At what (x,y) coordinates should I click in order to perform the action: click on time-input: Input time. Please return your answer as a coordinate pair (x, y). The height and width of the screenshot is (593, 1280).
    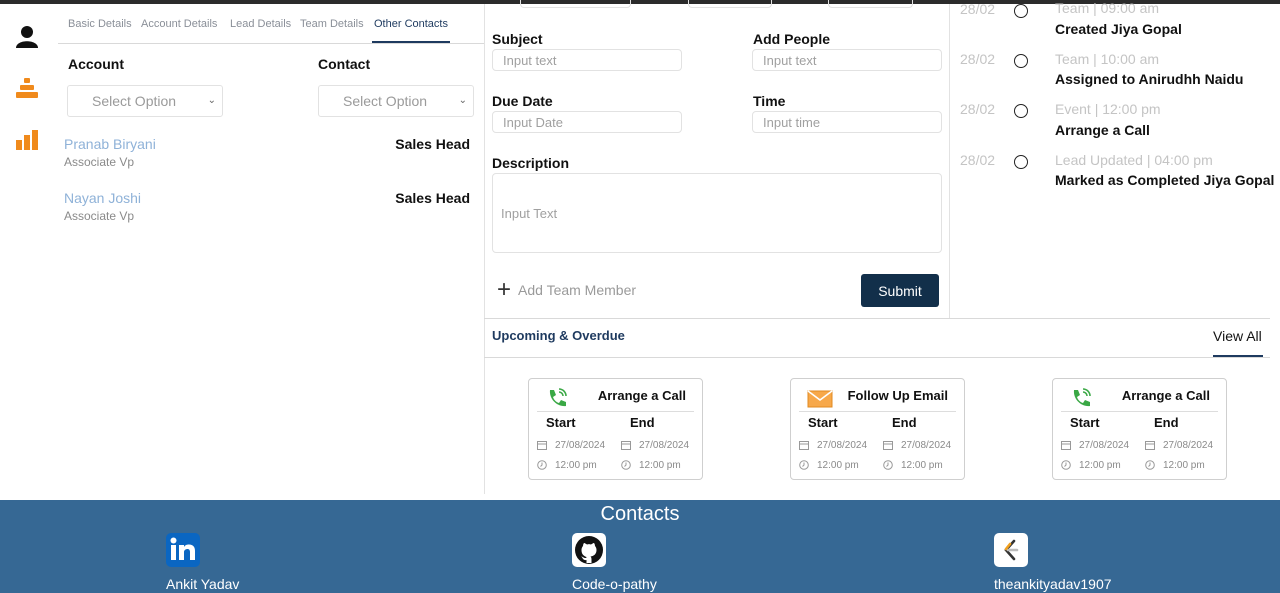
    Looking at the image, I should click on (847, 122).